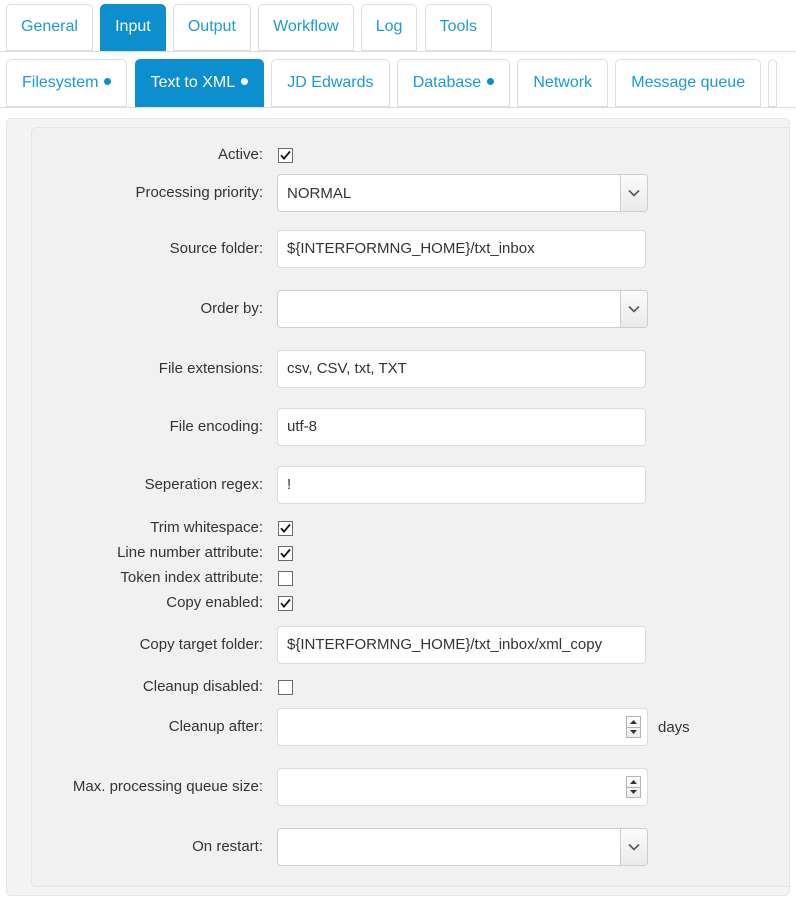  Describe the element at coordinates (167, 786) in the screenshot. I see `label-max-processing-queue-size: Max. processing queue size:` at that location.